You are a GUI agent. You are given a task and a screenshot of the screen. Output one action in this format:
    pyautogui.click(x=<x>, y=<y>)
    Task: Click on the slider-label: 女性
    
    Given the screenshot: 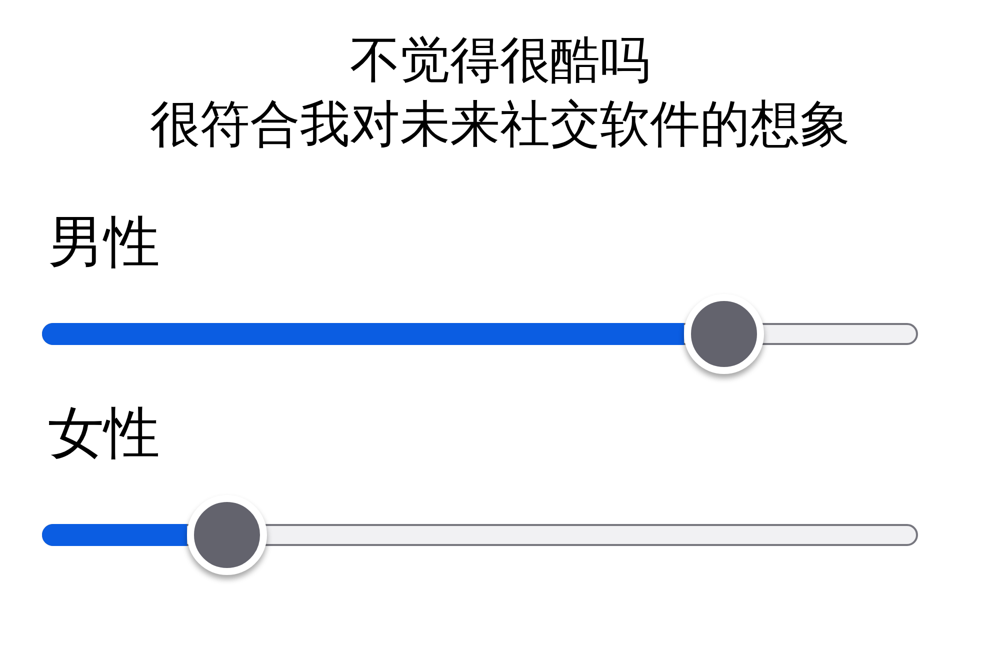 What is the action you would take?
    pyautogui.click(x=104, y=433)
    